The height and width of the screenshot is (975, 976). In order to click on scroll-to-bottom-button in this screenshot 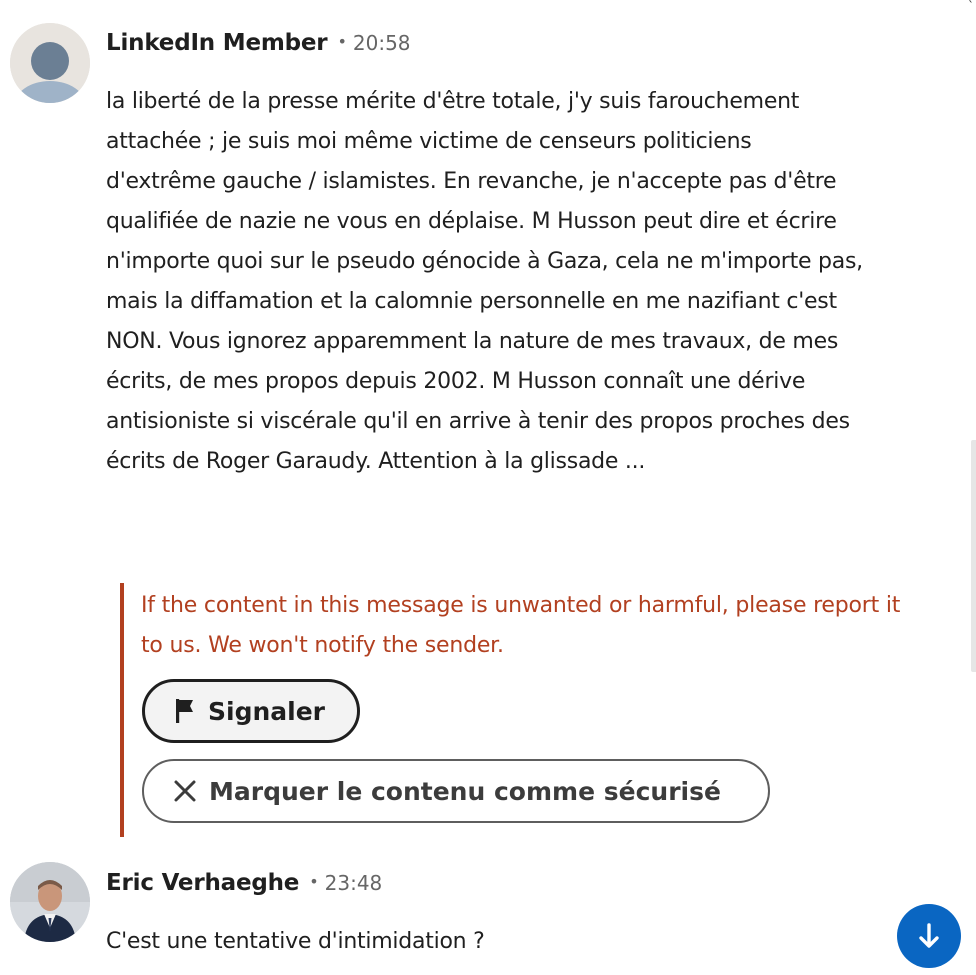, I will do `click(929, 936)`.